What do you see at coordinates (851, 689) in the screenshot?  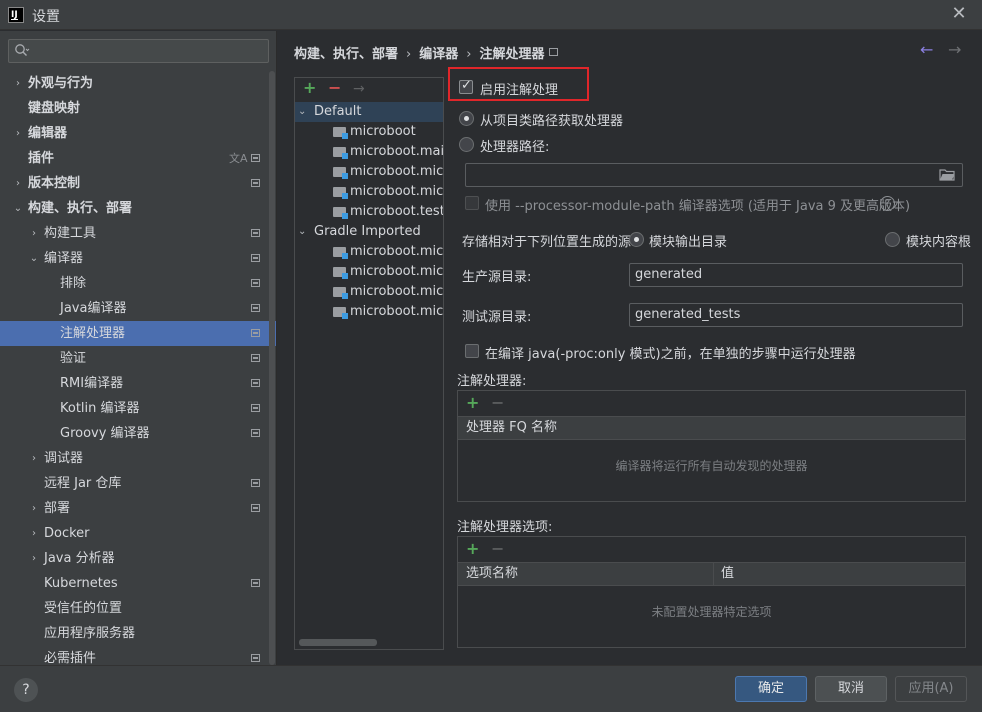 I see `cancel-button: 取消` at bounding box center [851, 689].